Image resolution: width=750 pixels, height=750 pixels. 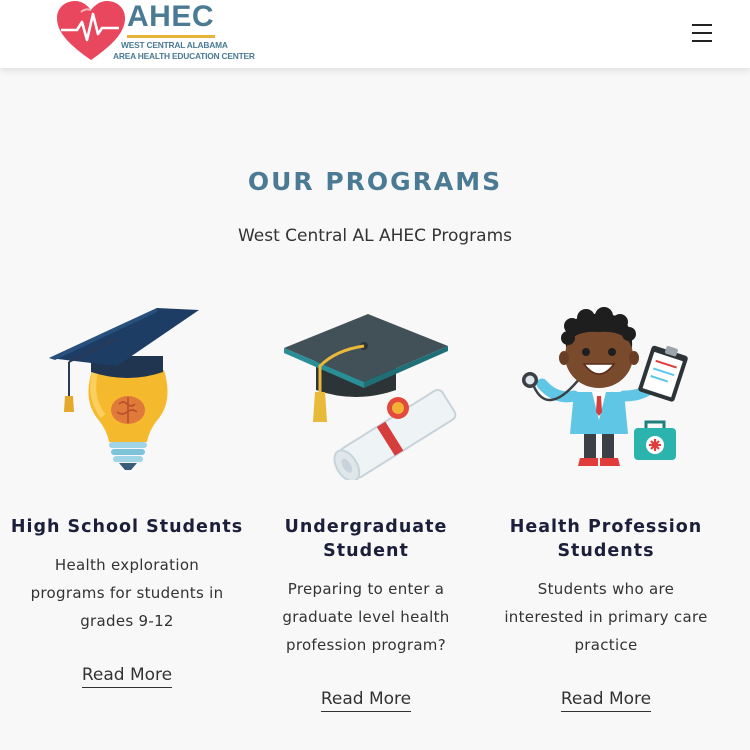 What do you see at coordinates (127, 527) in the screenshot?
I see `program-title: High School Students` at bounding box center [127, 527].